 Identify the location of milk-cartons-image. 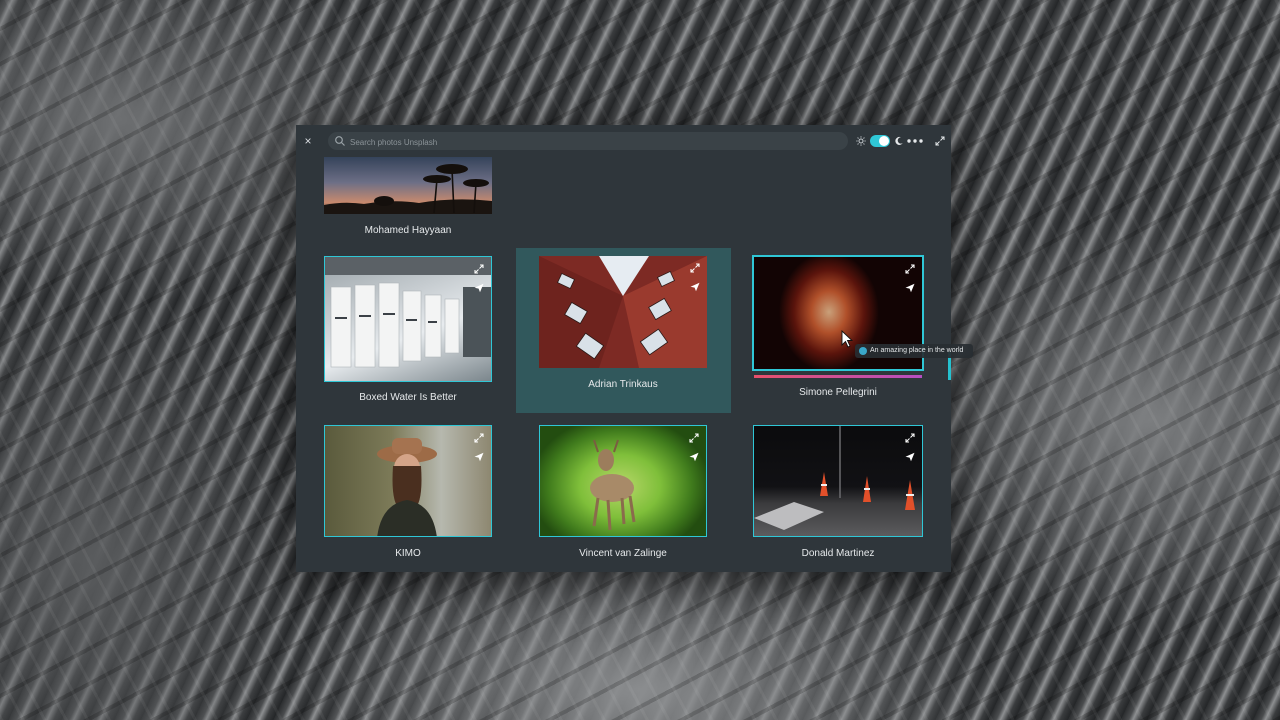
(408, 312).